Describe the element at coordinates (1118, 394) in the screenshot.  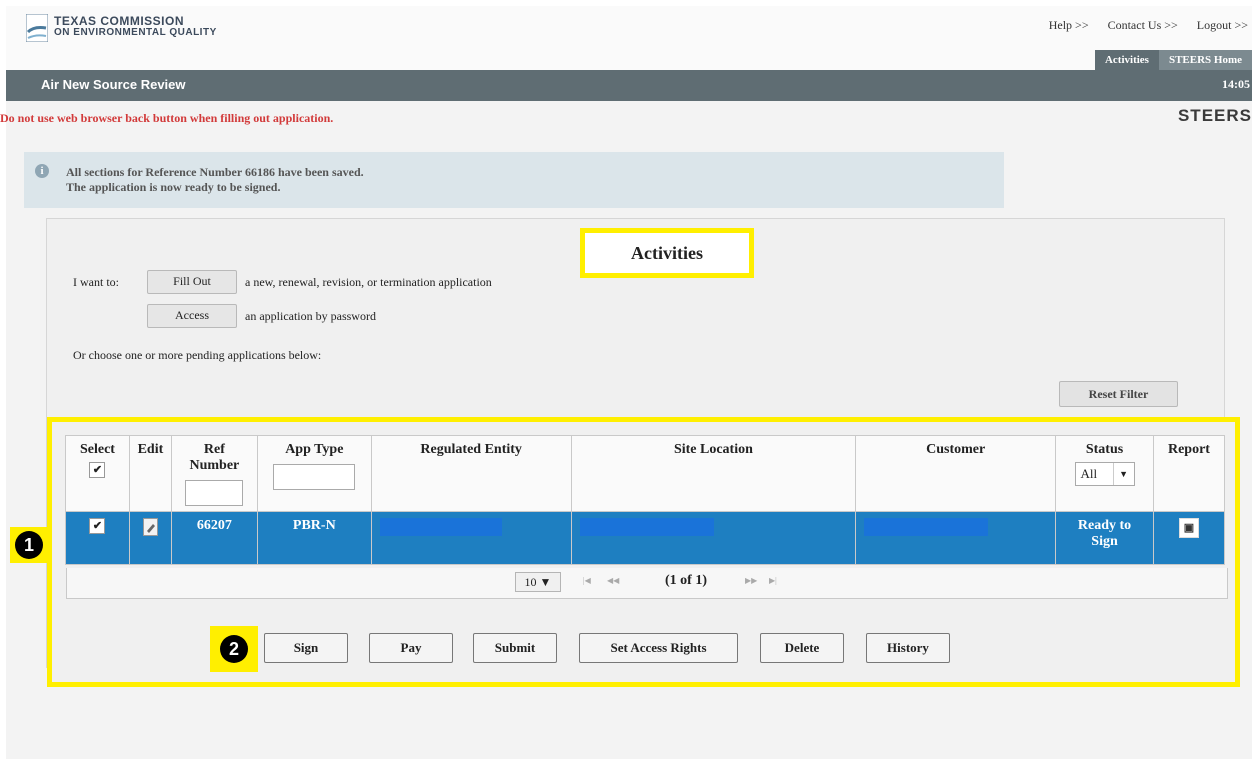
I see `reset-filter-button: Reset Filter` at that location.